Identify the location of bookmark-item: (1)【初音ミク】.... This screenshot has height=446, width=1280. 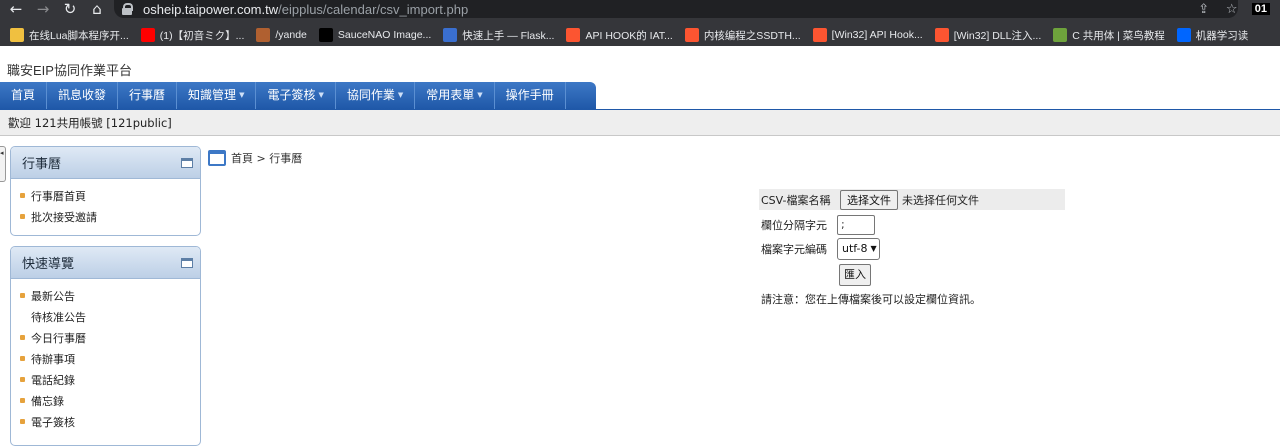
(192, 35).